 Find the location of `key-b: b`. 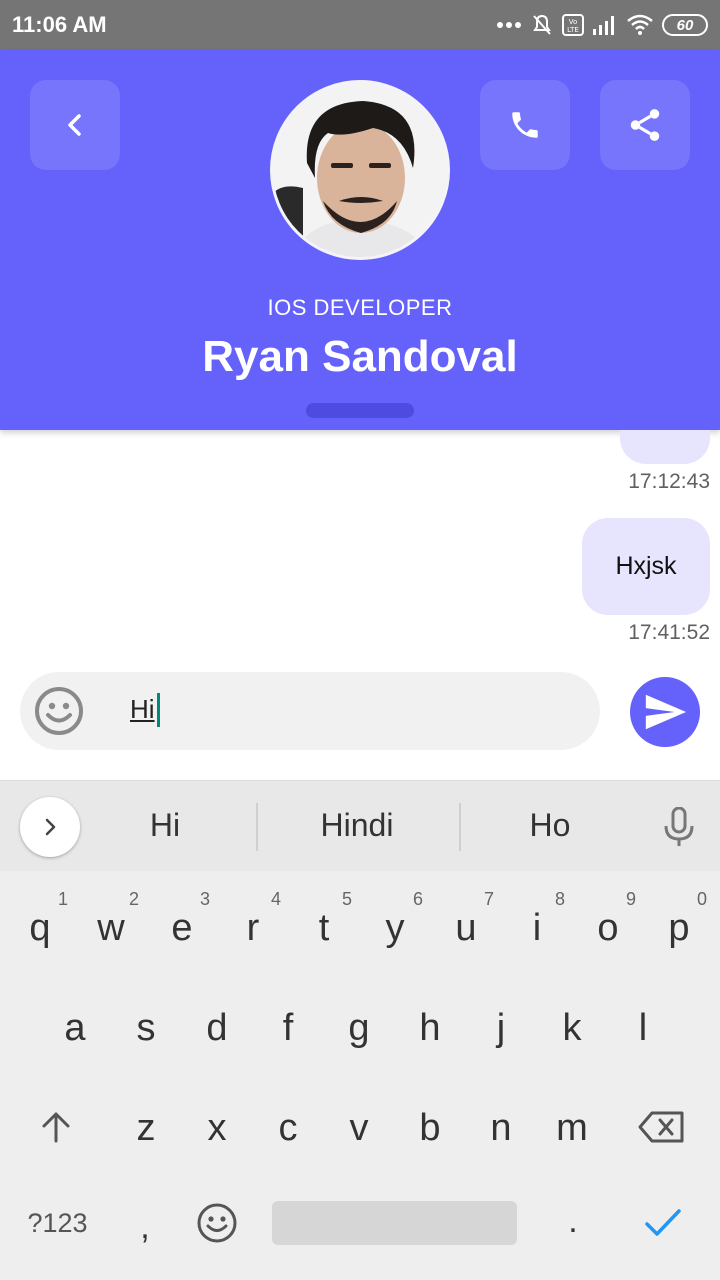

key-b: b is located at coordinates (430, 1124).